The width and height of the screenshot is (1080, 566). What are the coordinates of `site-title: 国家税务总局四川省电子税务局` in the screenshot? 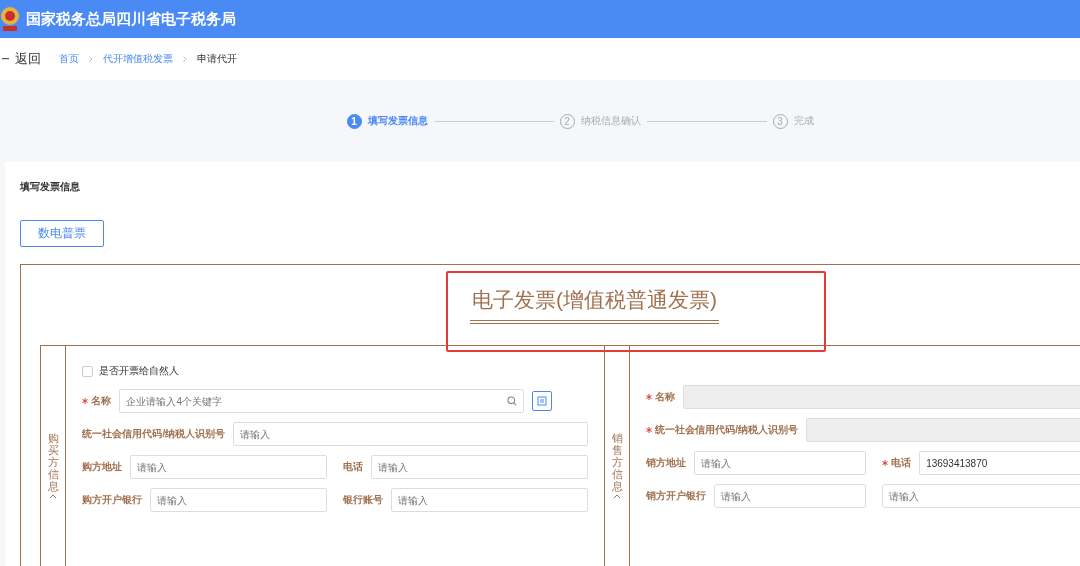 It's located at (131, 19).